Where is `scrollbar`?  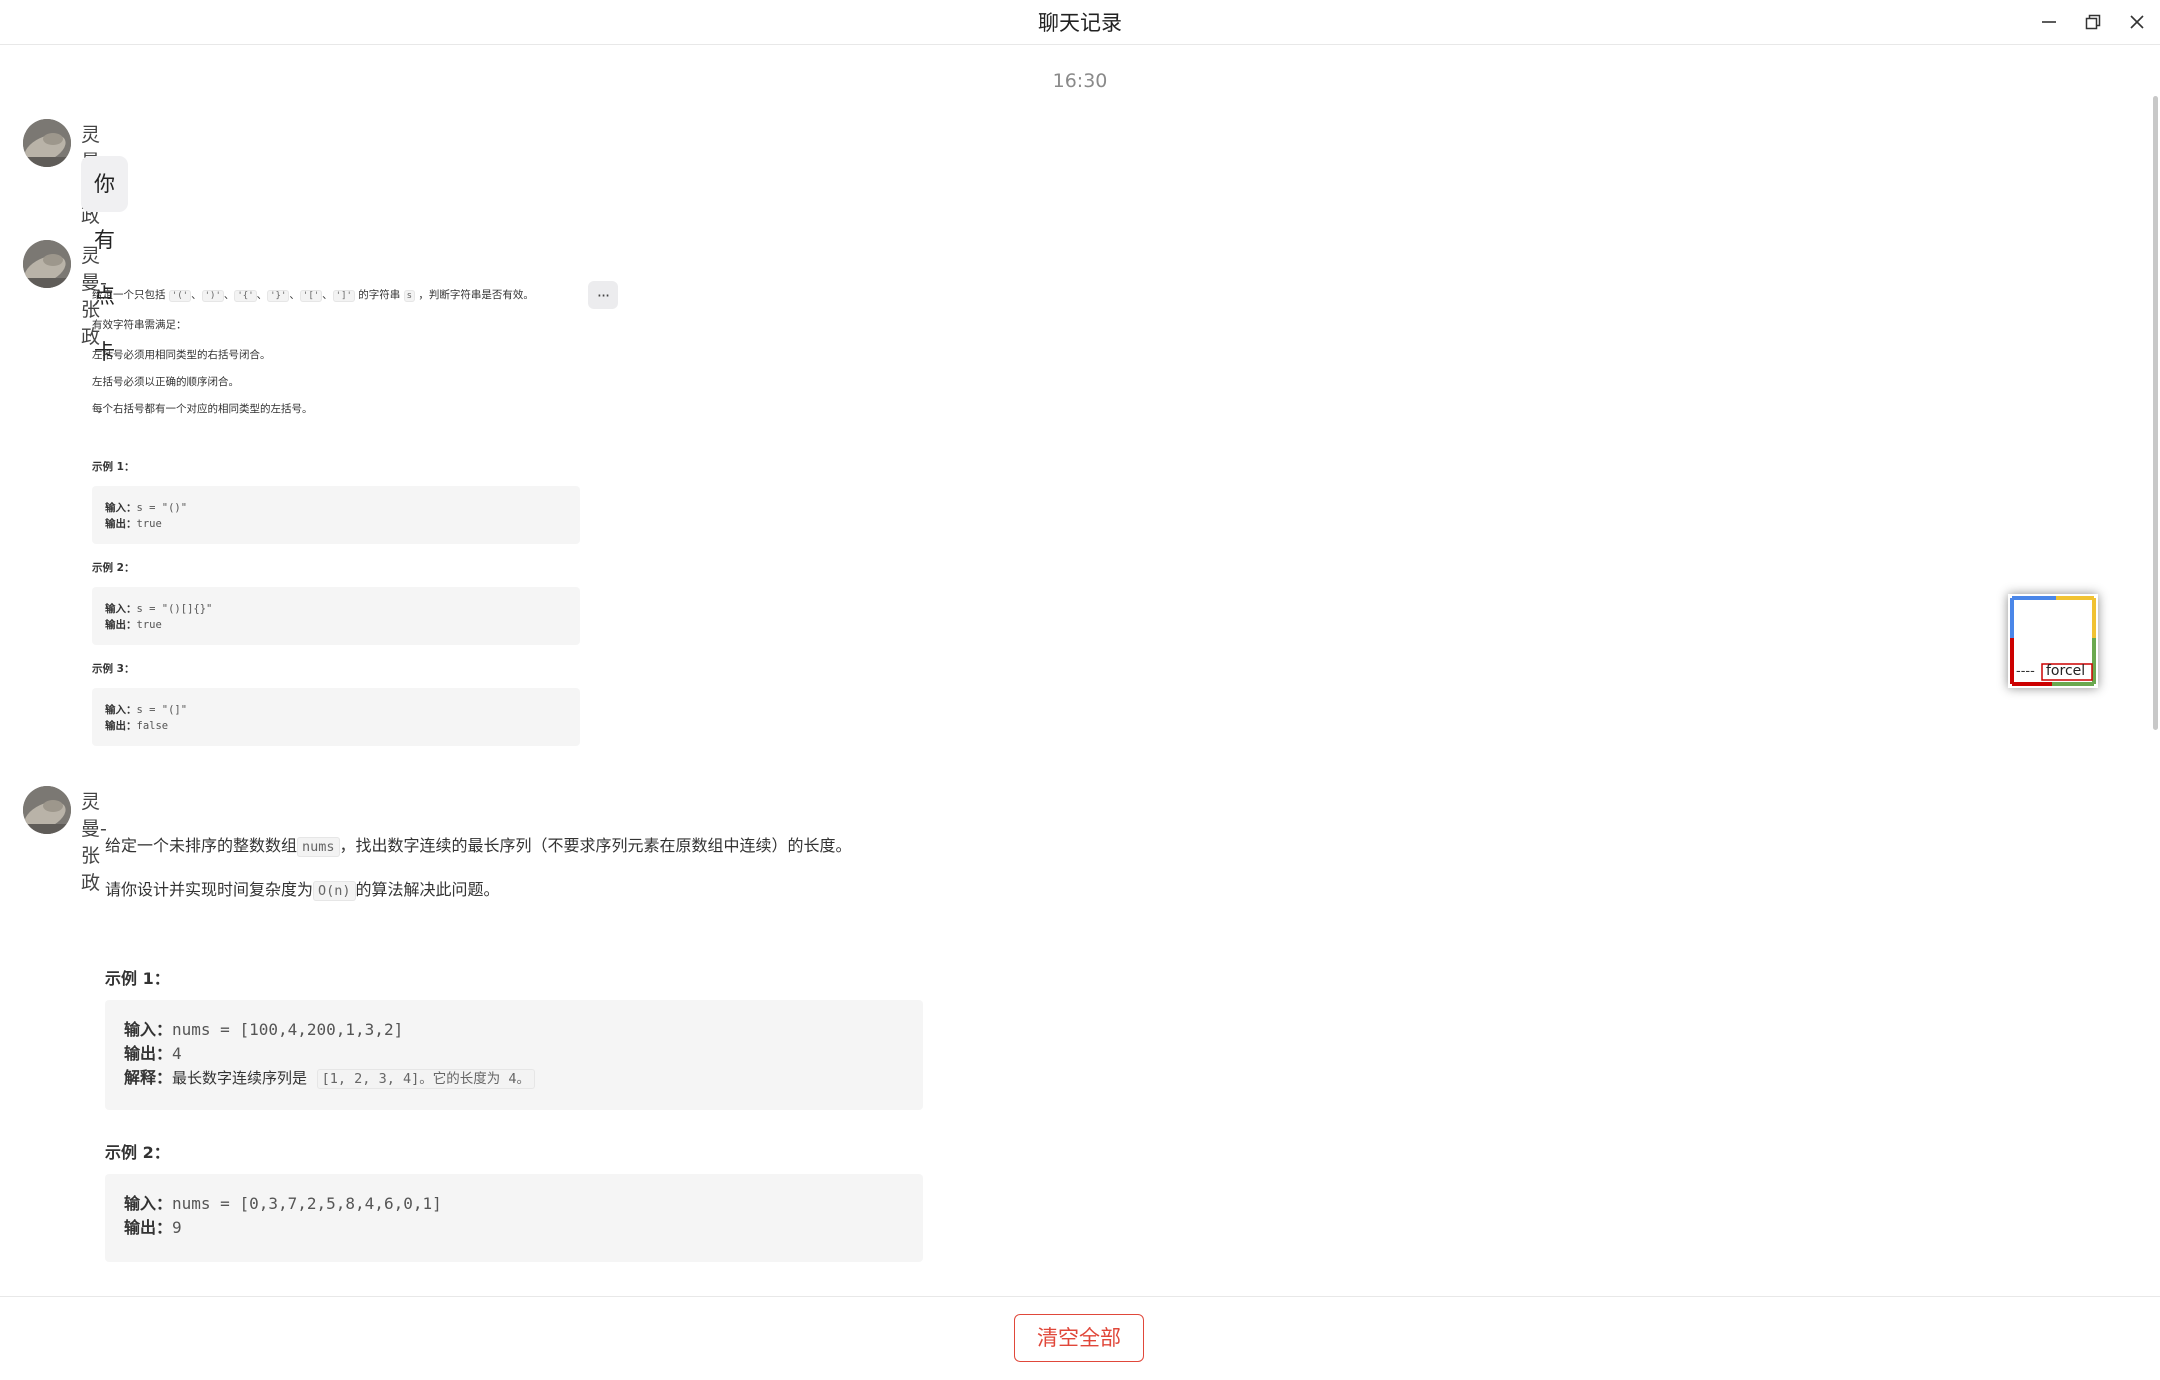 scrollbar is located at coordinates (2155, 413).